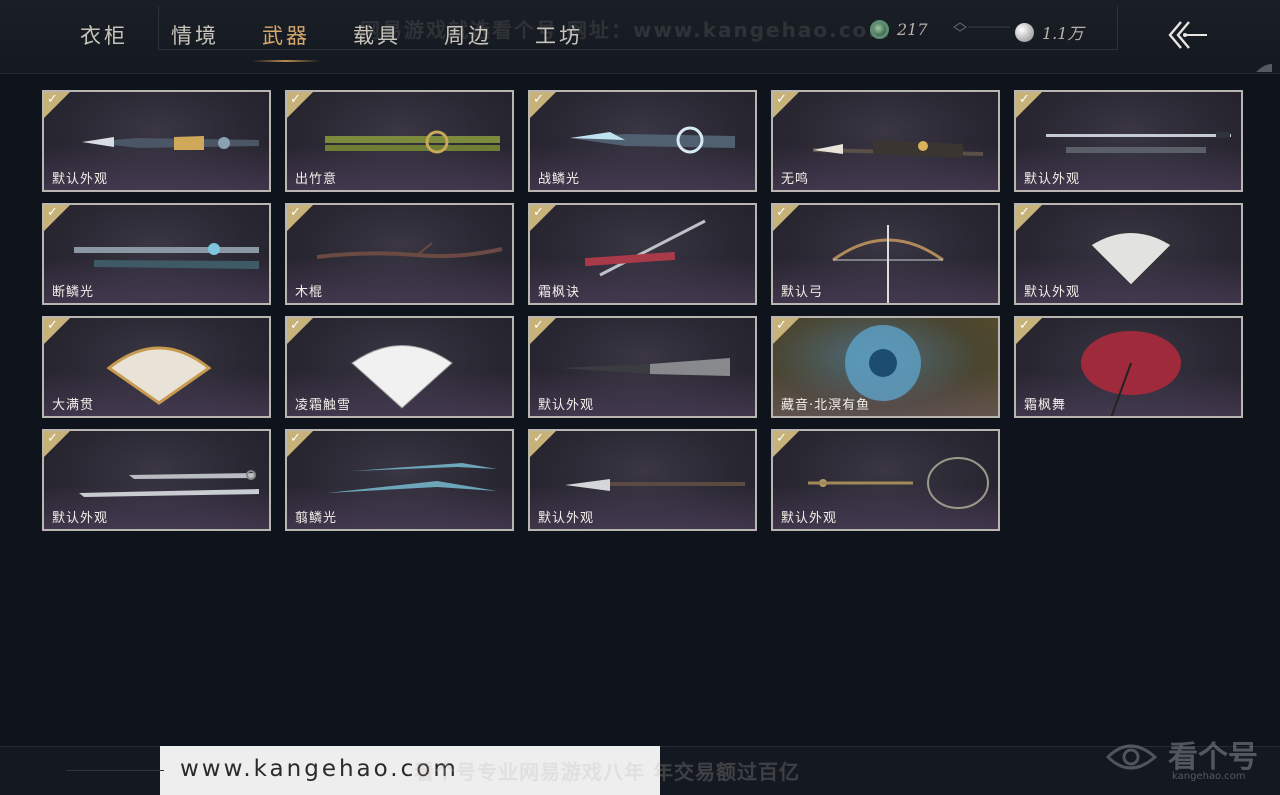  I want to click on url-divider, so click(115, 770).